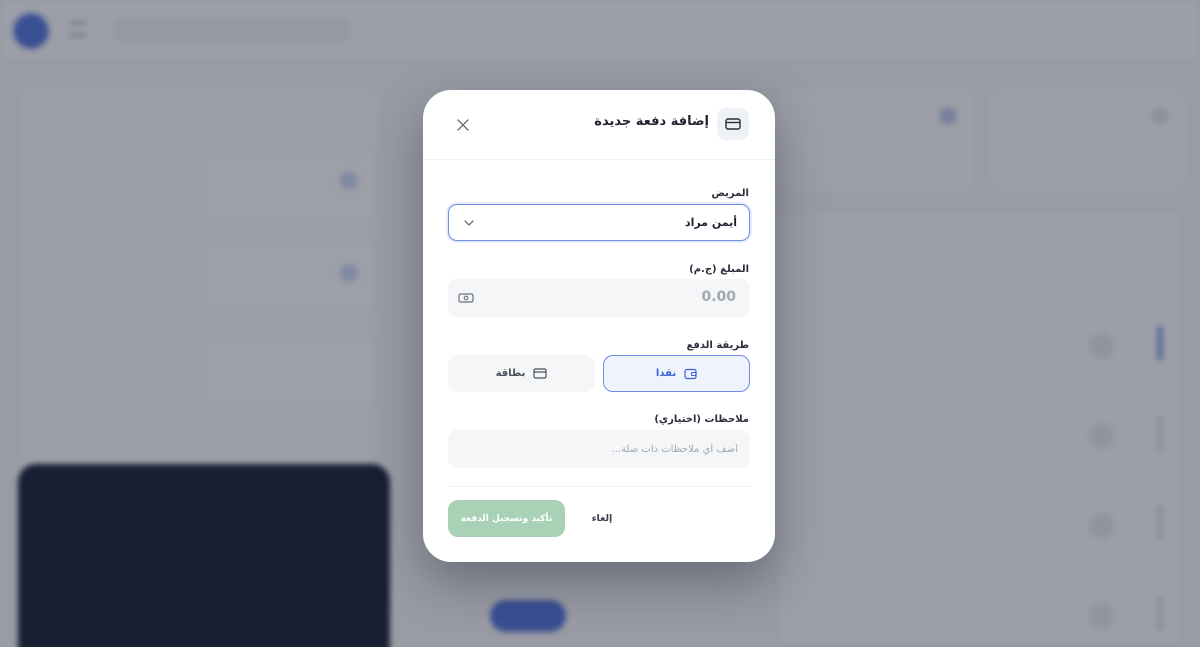 This screenshot has height=647, width=1200. I want to click on payment-method-card: بطاقة, so click(521, 373).